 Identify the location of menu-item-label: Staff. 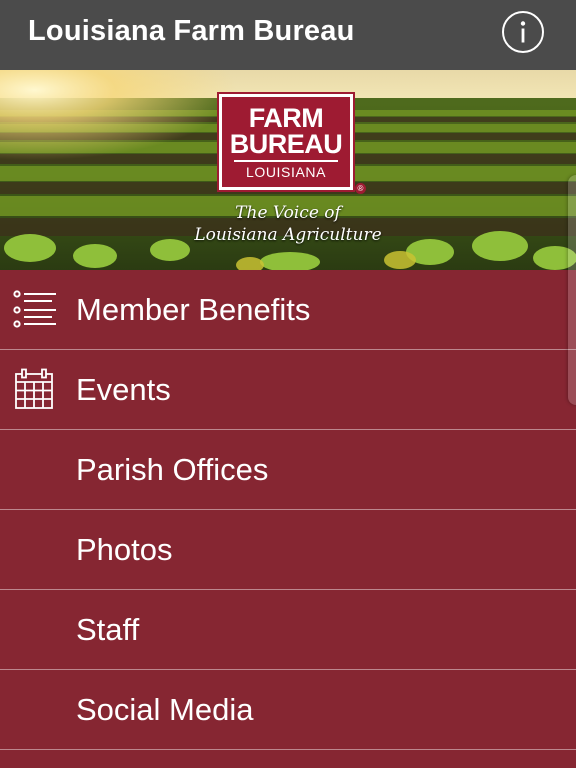
(108, 629).